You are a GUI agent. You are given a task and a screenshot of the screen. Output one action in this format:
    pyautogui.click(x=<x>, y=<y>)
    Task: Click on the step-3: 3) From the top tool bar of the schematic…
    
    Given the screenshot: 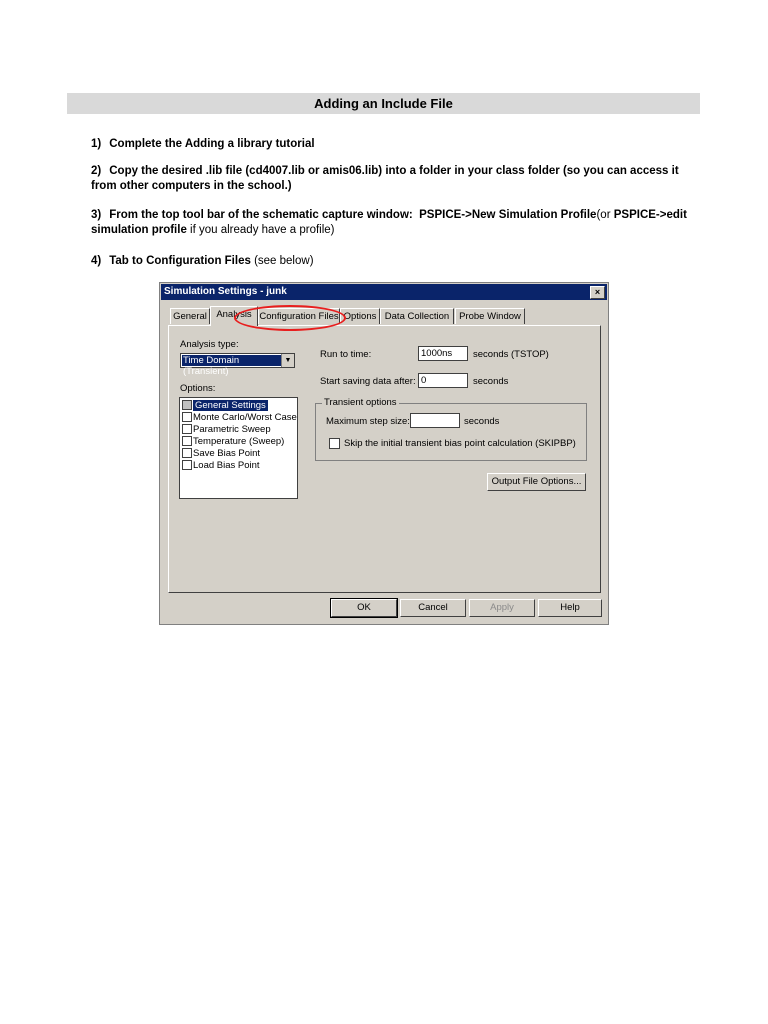 What is the action you would take?
    pyautogui.click(x=389, y=222)
    